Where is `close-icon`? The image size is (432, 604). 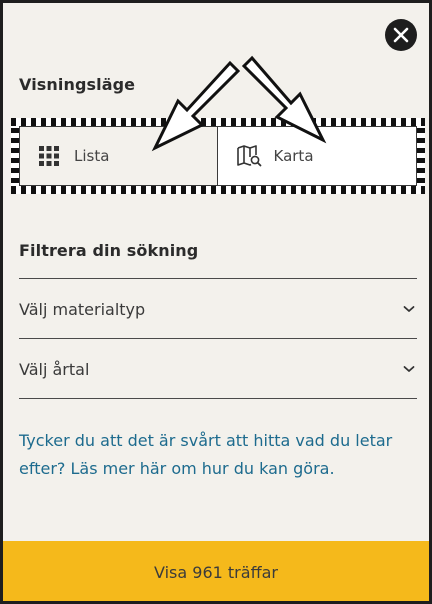
close-icon is located at coordinates (401, 35).